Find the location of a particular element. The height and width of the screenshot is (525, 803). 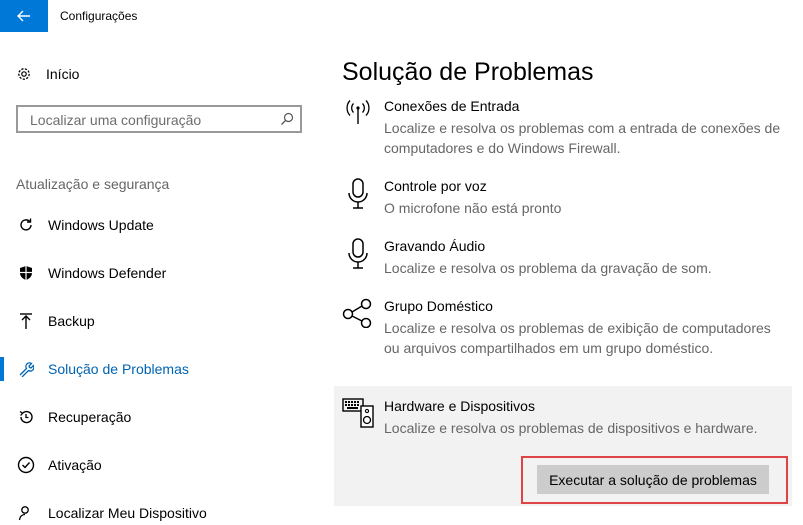

sidebar-item-label: Backup is located at coordinates (71, 321).